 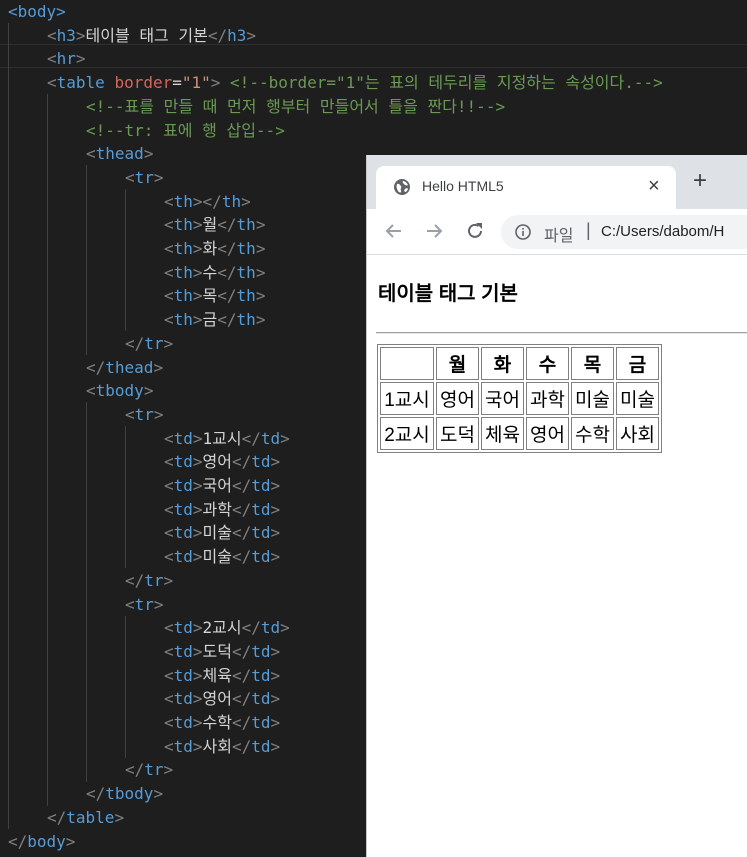 I want to click on code-line: <tr>, so click(x=144, y=178).